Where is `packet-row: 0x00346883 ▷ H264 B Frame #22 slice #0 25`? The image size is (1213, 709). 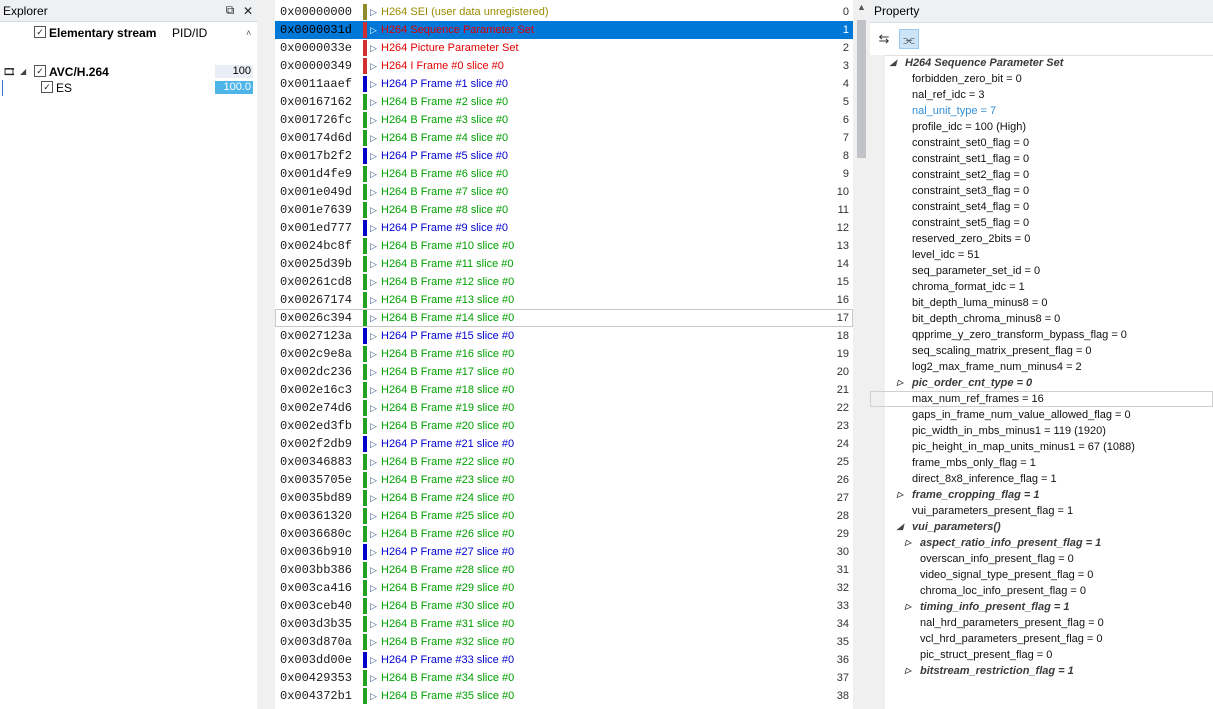
packet-row: 0x00346883 ▷ H264 B Frame #22 slice #0 25 is located at coordinates (564, 462).